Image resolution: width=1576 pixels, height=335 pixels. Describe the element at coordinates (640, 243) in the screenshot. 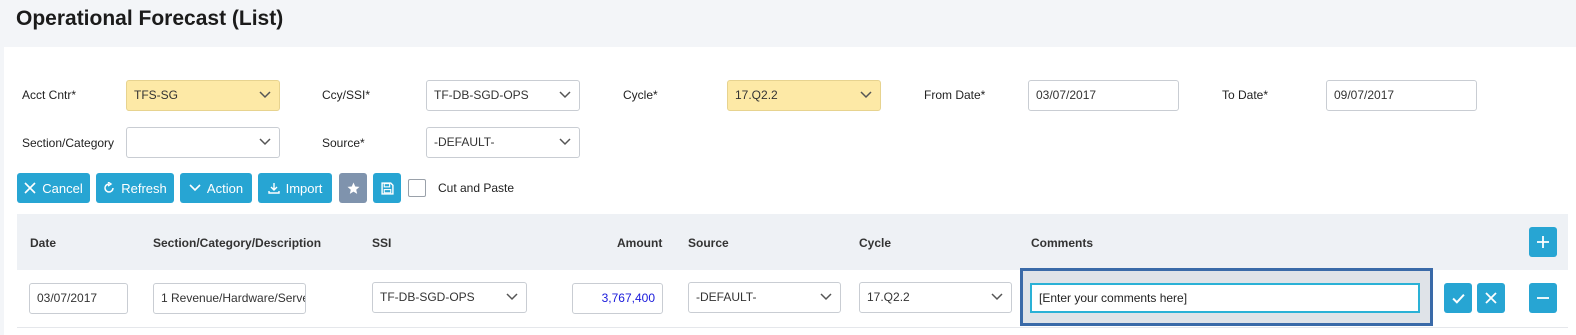

I see `column-header-amount: Amount` at that location.